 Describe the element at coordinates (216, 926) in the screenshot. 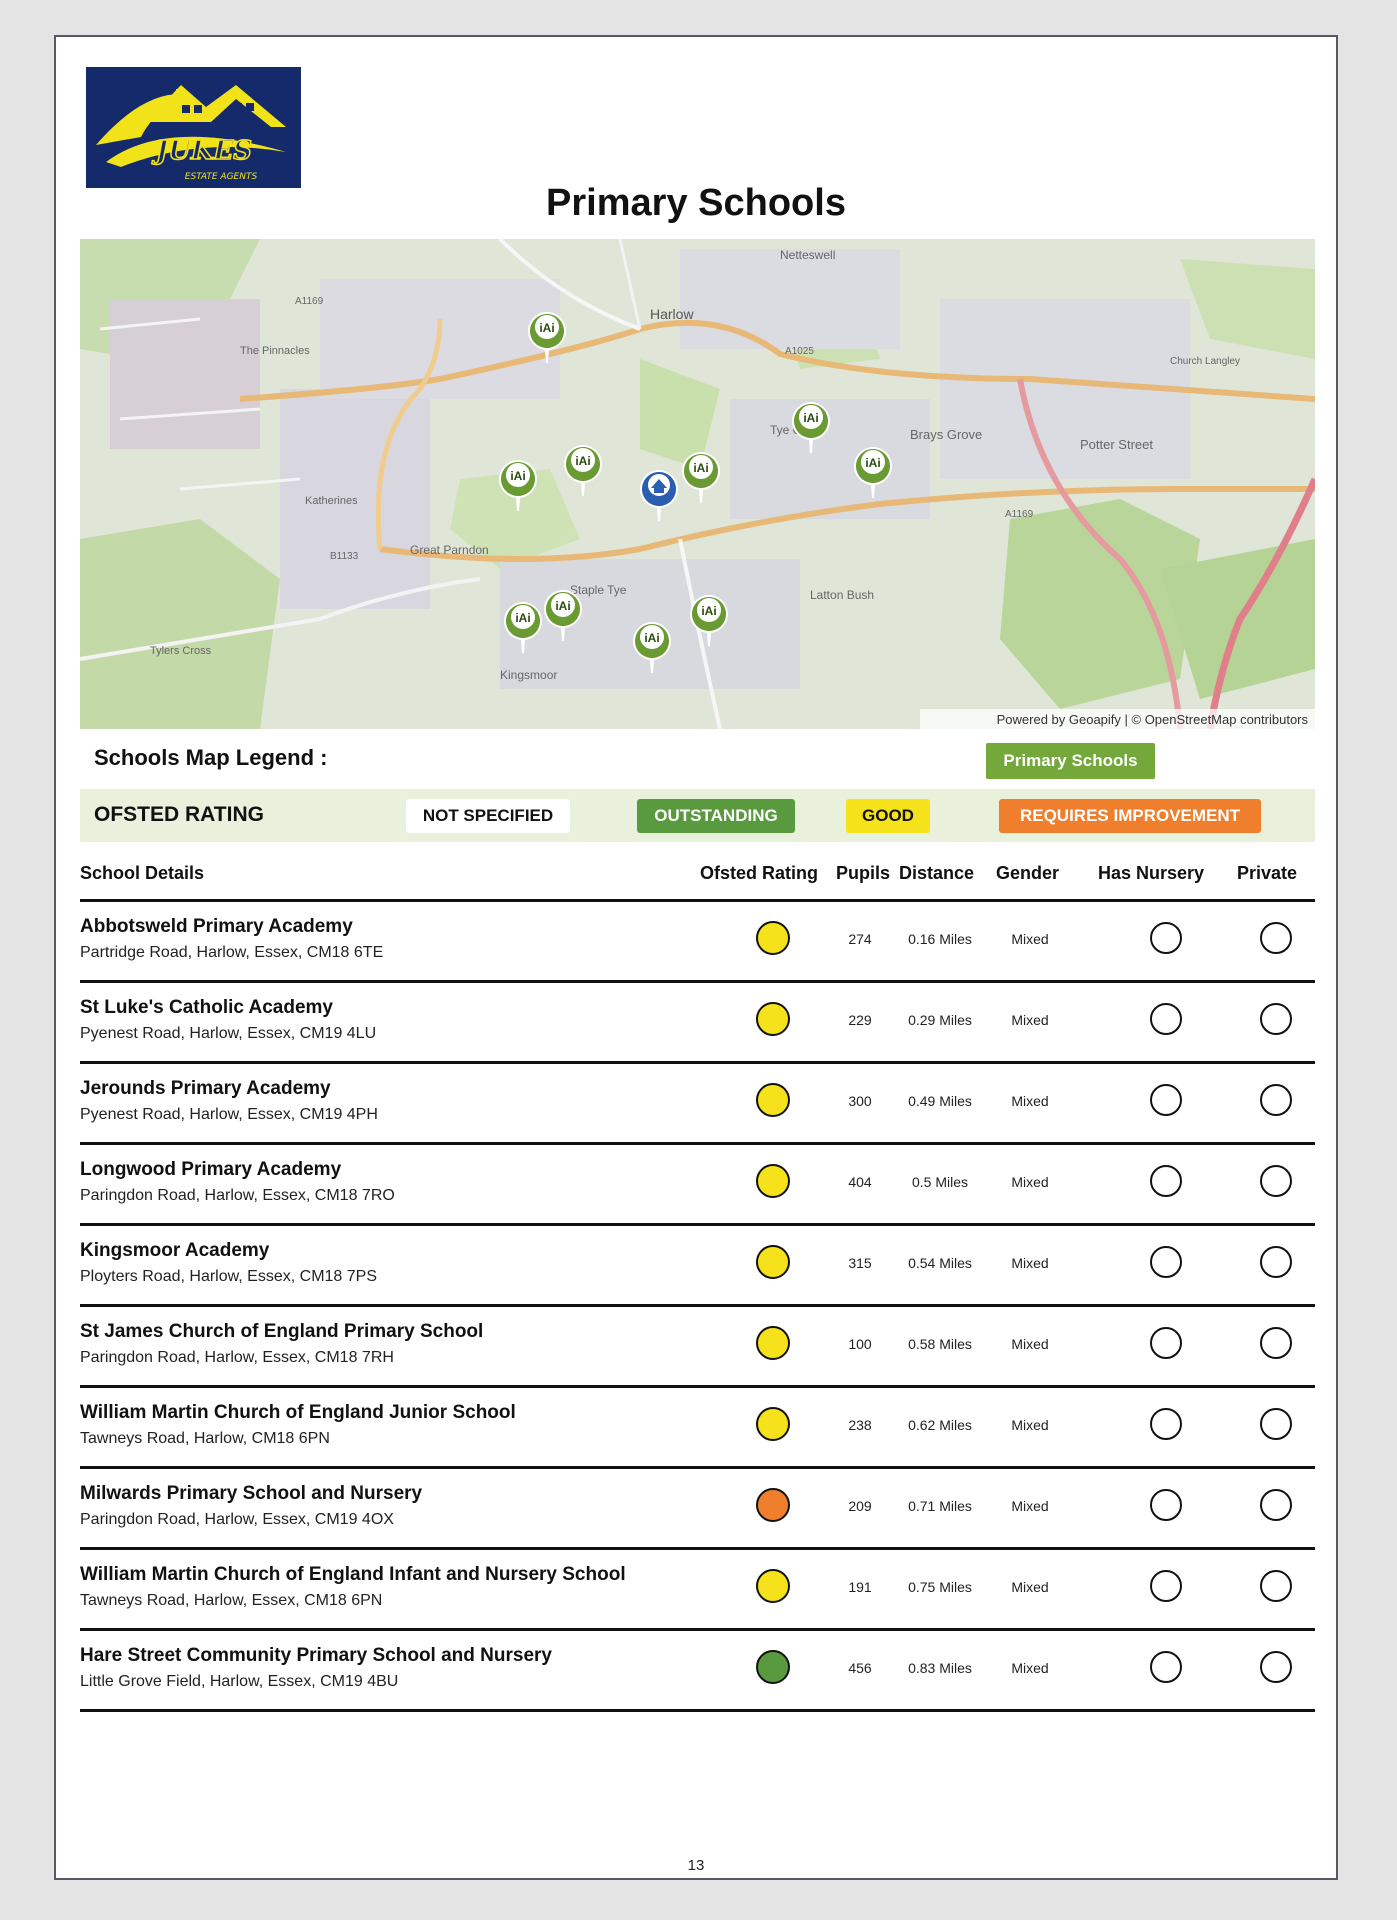

I see `school-name: Abbotsweld Primary Academy` at that location.